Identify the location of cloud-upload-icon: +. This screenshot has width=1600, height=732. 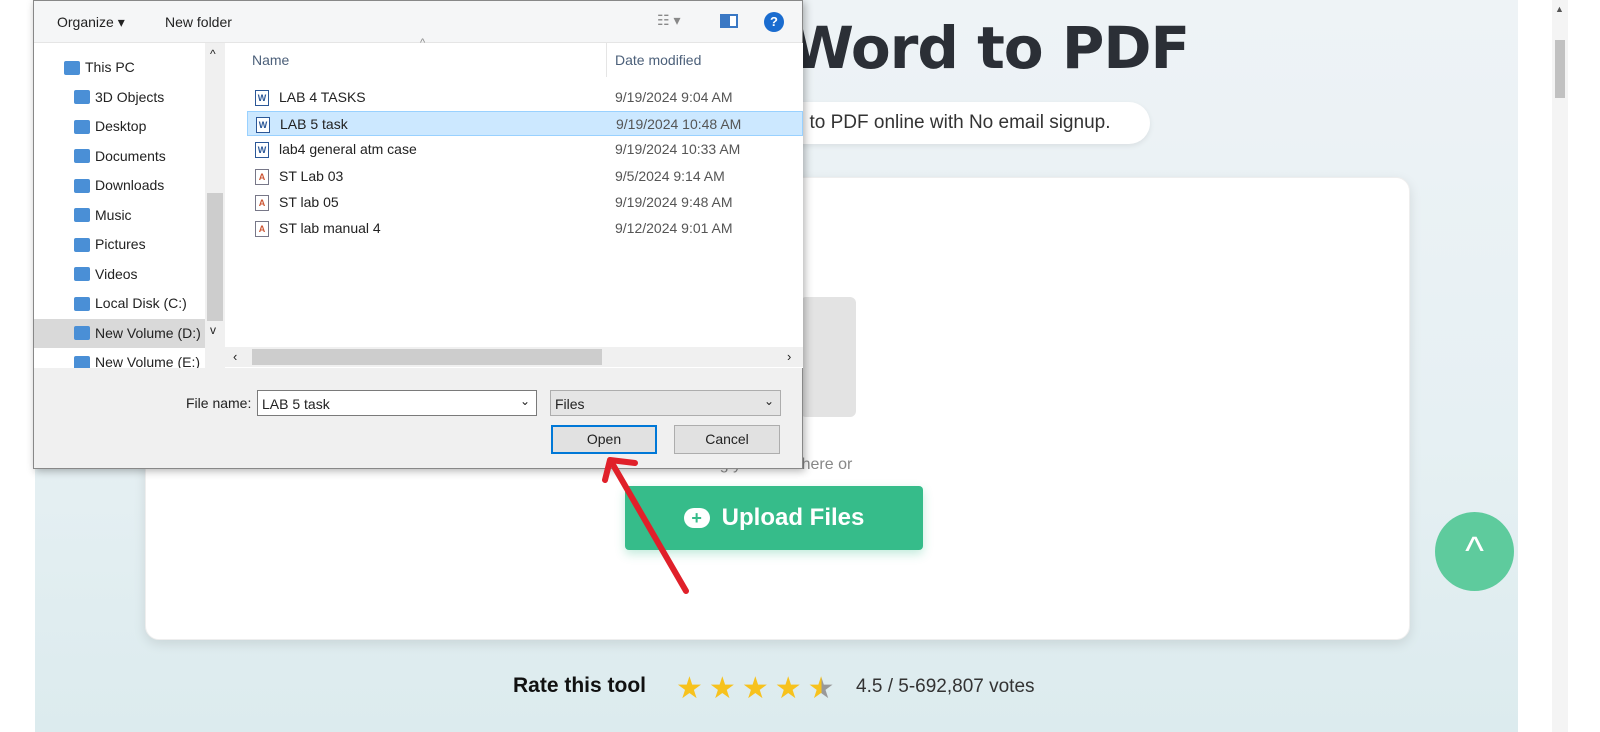
(696, 518).